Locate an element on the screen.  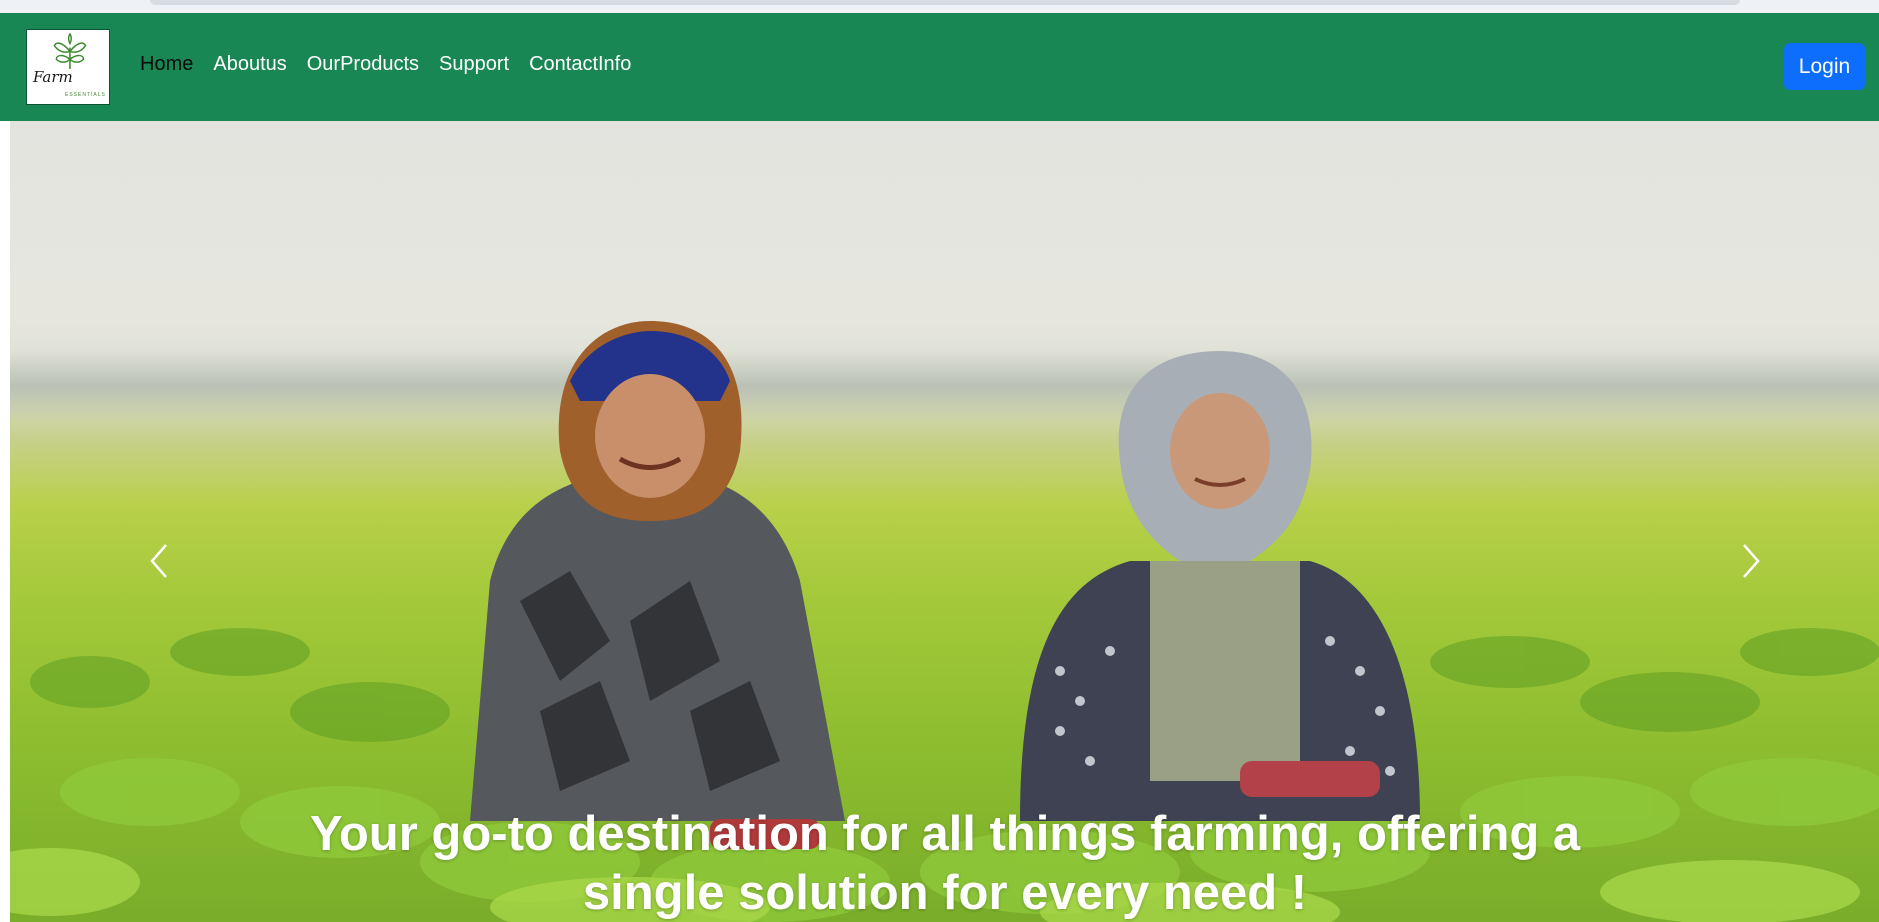
logo-text: Farm is located at coordinates (53, 77).